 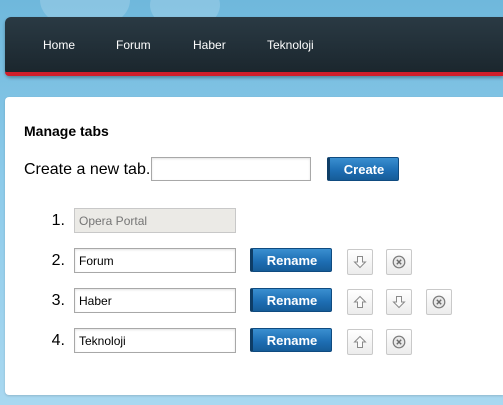 I want to click on page-title: Manage tabs, so click(x=66, y=131).